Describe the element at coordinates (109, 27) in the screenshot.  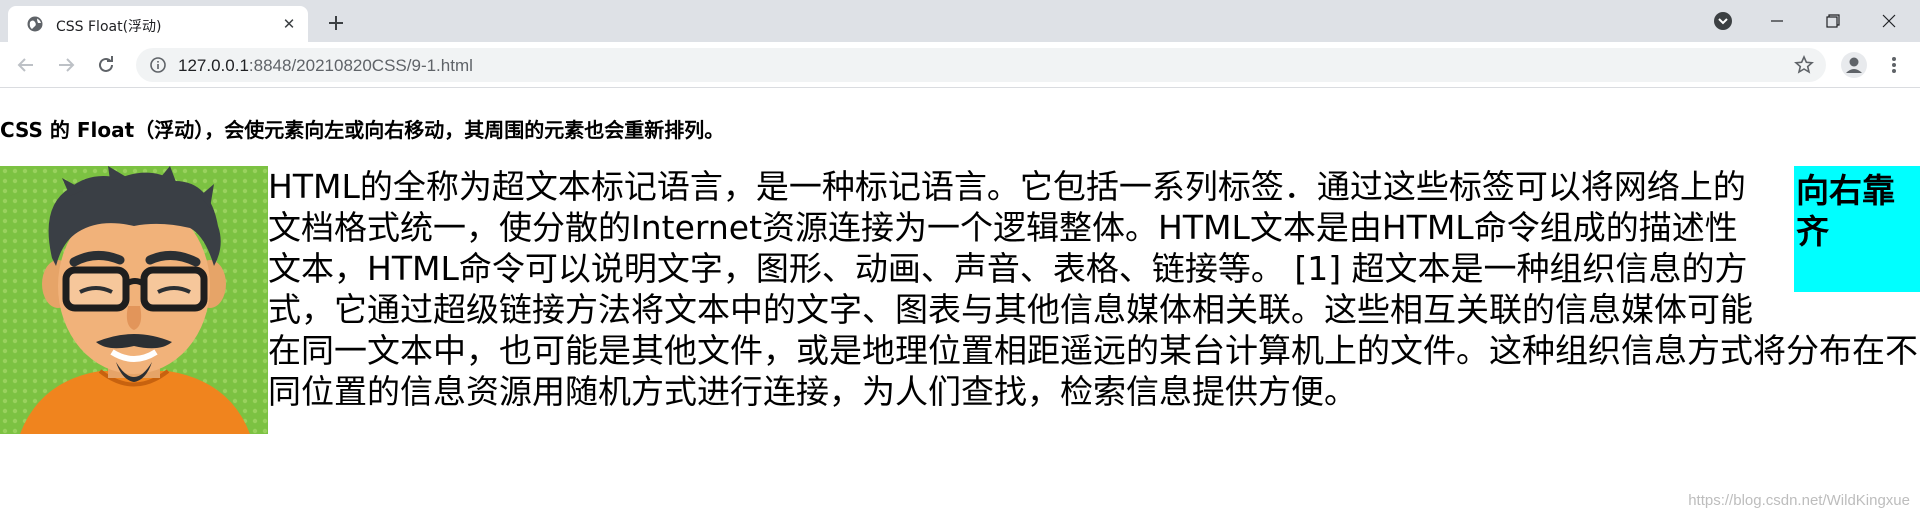
I see `tab-title: CSS Float(浮动)` at that location.